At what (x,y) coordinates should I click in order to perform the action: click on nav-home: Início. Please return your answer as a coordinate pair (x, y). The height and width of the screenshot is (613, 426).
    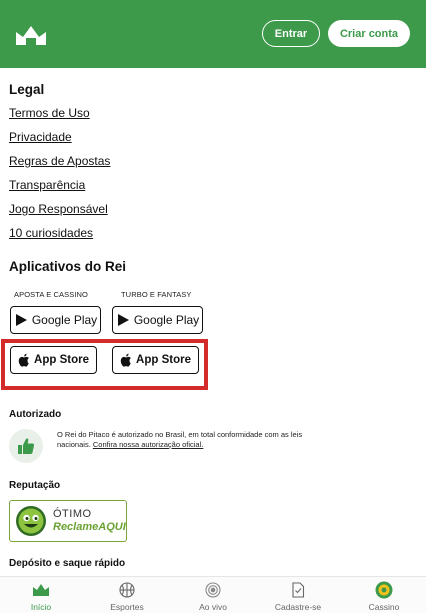
    Looking at the image, I should click on (41, 596).